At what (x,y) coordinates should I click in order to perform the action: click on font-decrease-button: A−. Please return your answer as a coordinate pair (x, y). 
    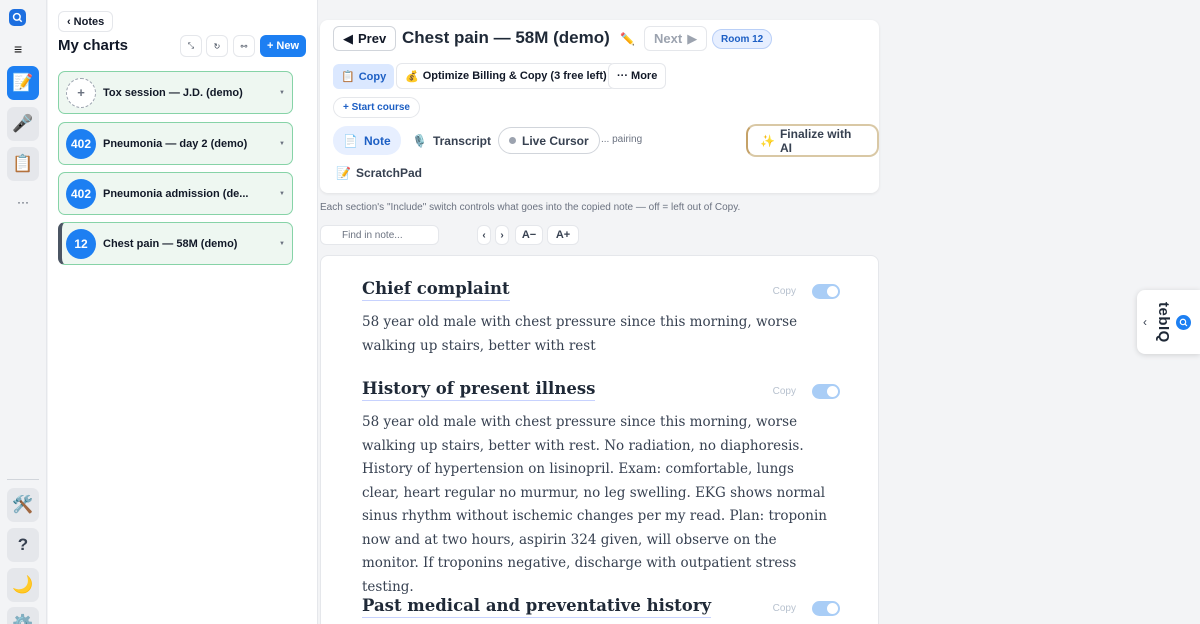
    Looking at the image, I should click on (529, 235).